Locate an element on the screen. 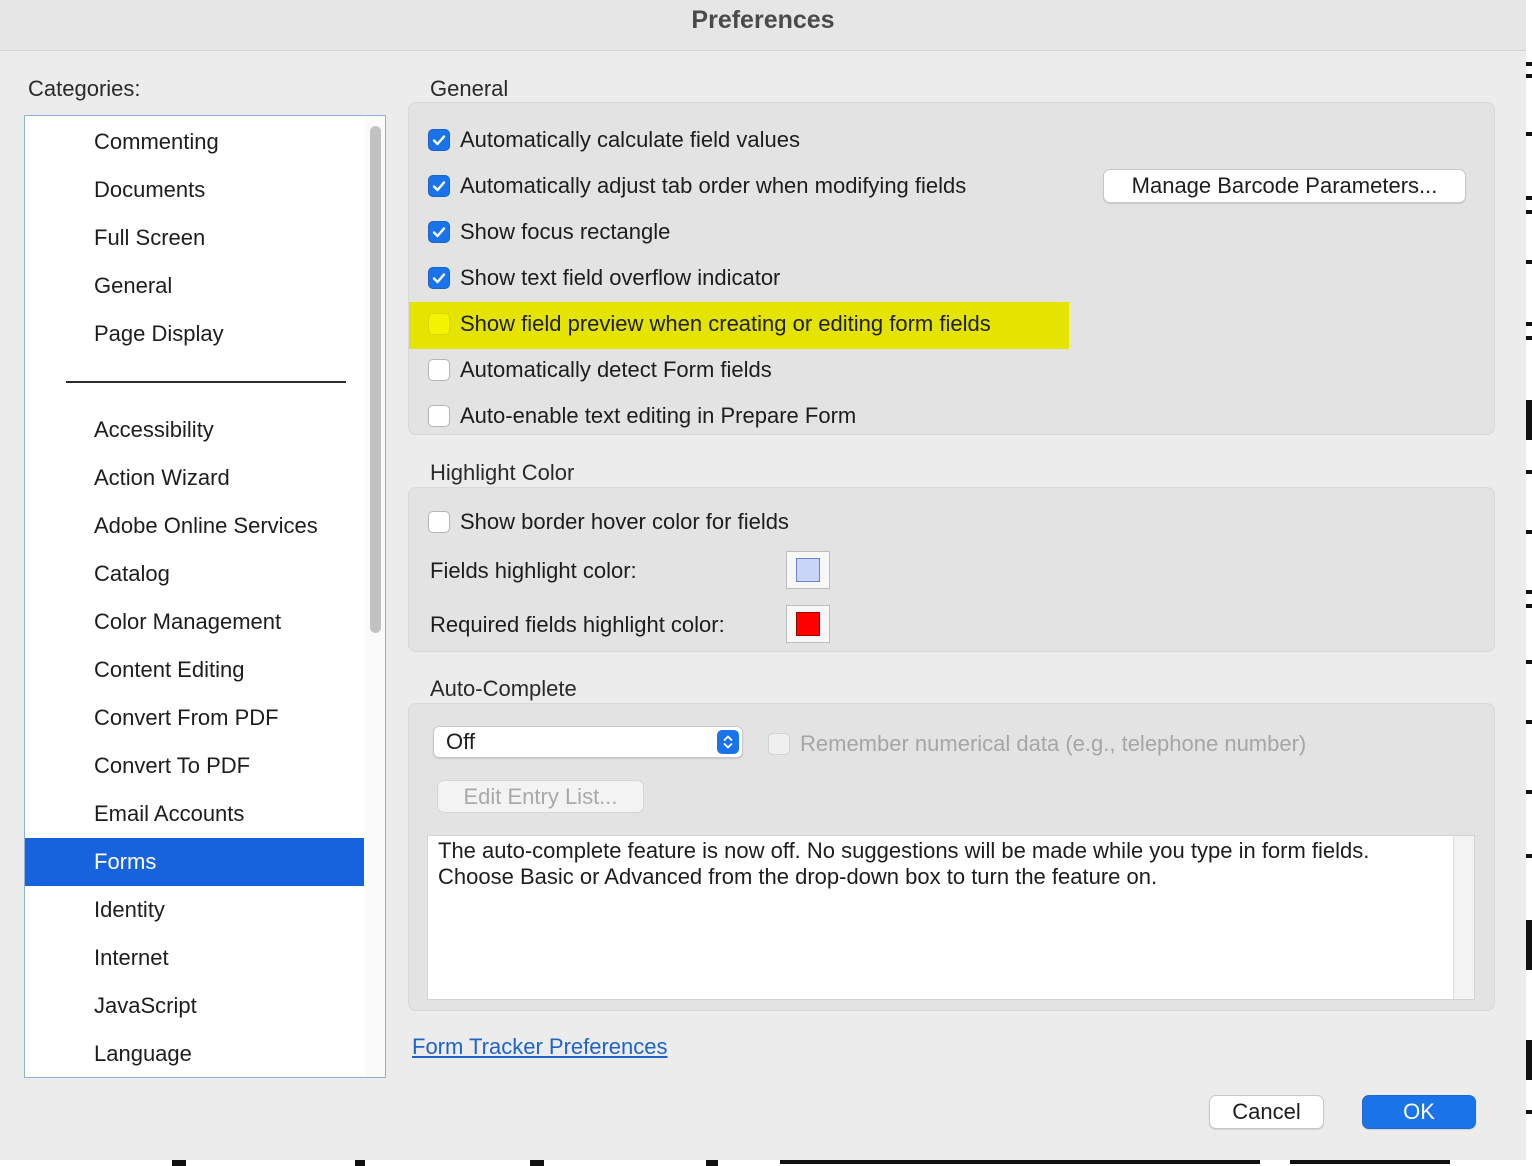 The width and height of the screenshot is (1532, 1166). category-item-action-wizard: Action Wizard is located at coordinates (194, 478).